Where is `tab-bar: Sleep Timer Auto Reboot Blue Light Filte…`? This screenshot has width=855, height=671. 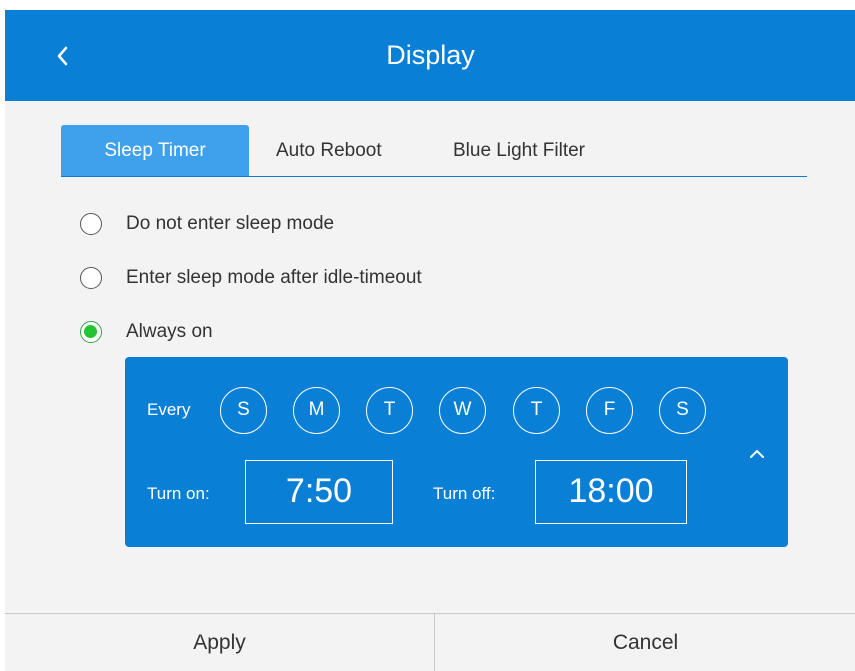
tab-bar: Sleep Timer Auto Reboot Blue Light Filte… is located at coordinates (434, 150).